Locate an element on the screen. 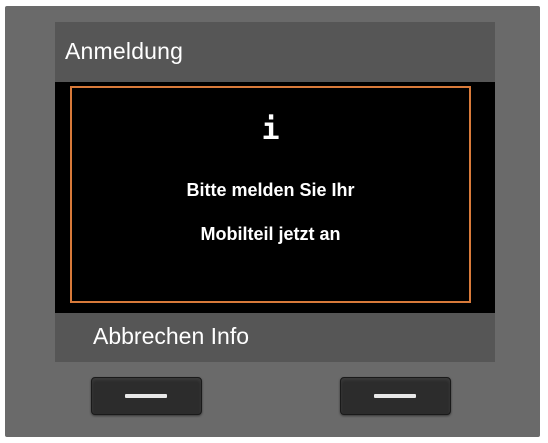 The width and height of the screenshot is (548, 443). message-line-2: Mobilteil jetzt an is located at coordinates (270, 234).